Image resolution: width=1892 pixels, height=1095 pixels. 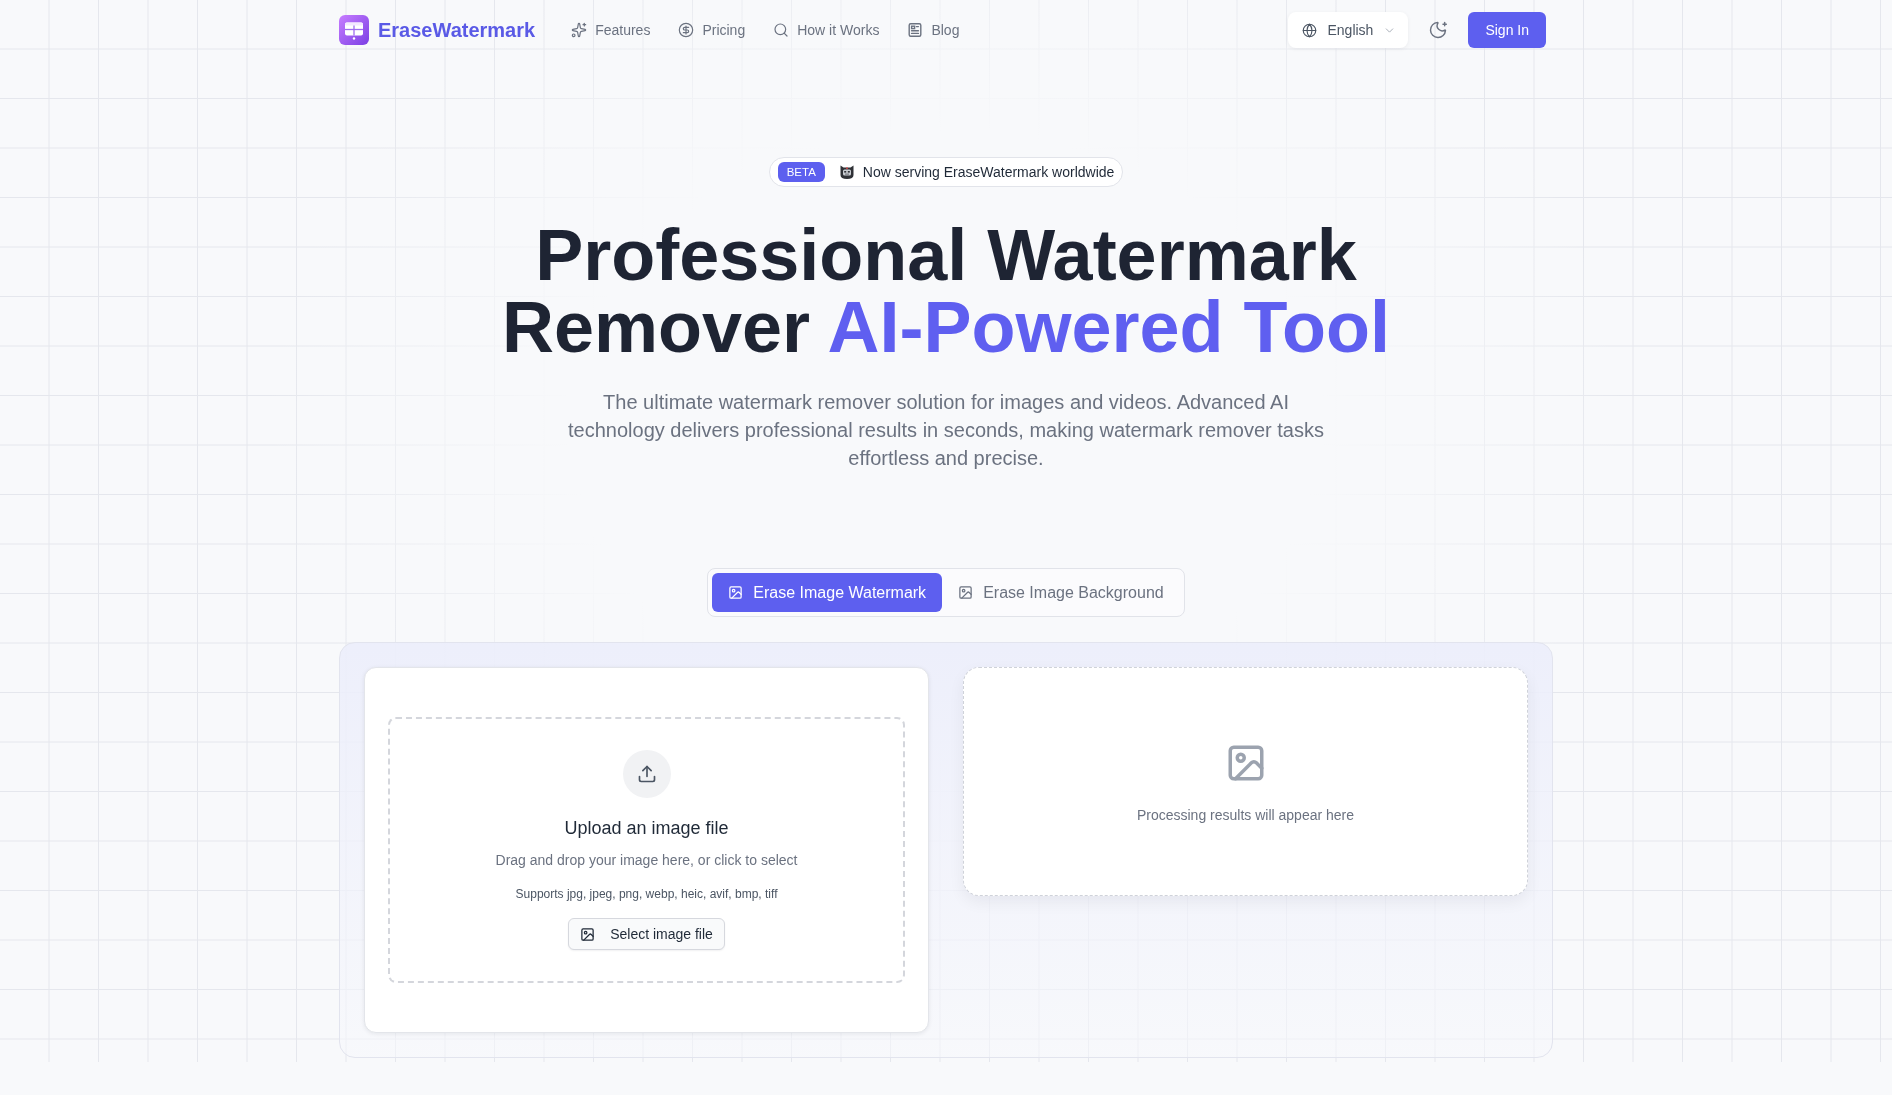 What do you see at coordinates (646, 894) in the screenshot?
I see `supported-formats-text: Supports jpg, jpeg, png, webp, heic, avif, bmp, tiff` at bounding box center [646, 894].